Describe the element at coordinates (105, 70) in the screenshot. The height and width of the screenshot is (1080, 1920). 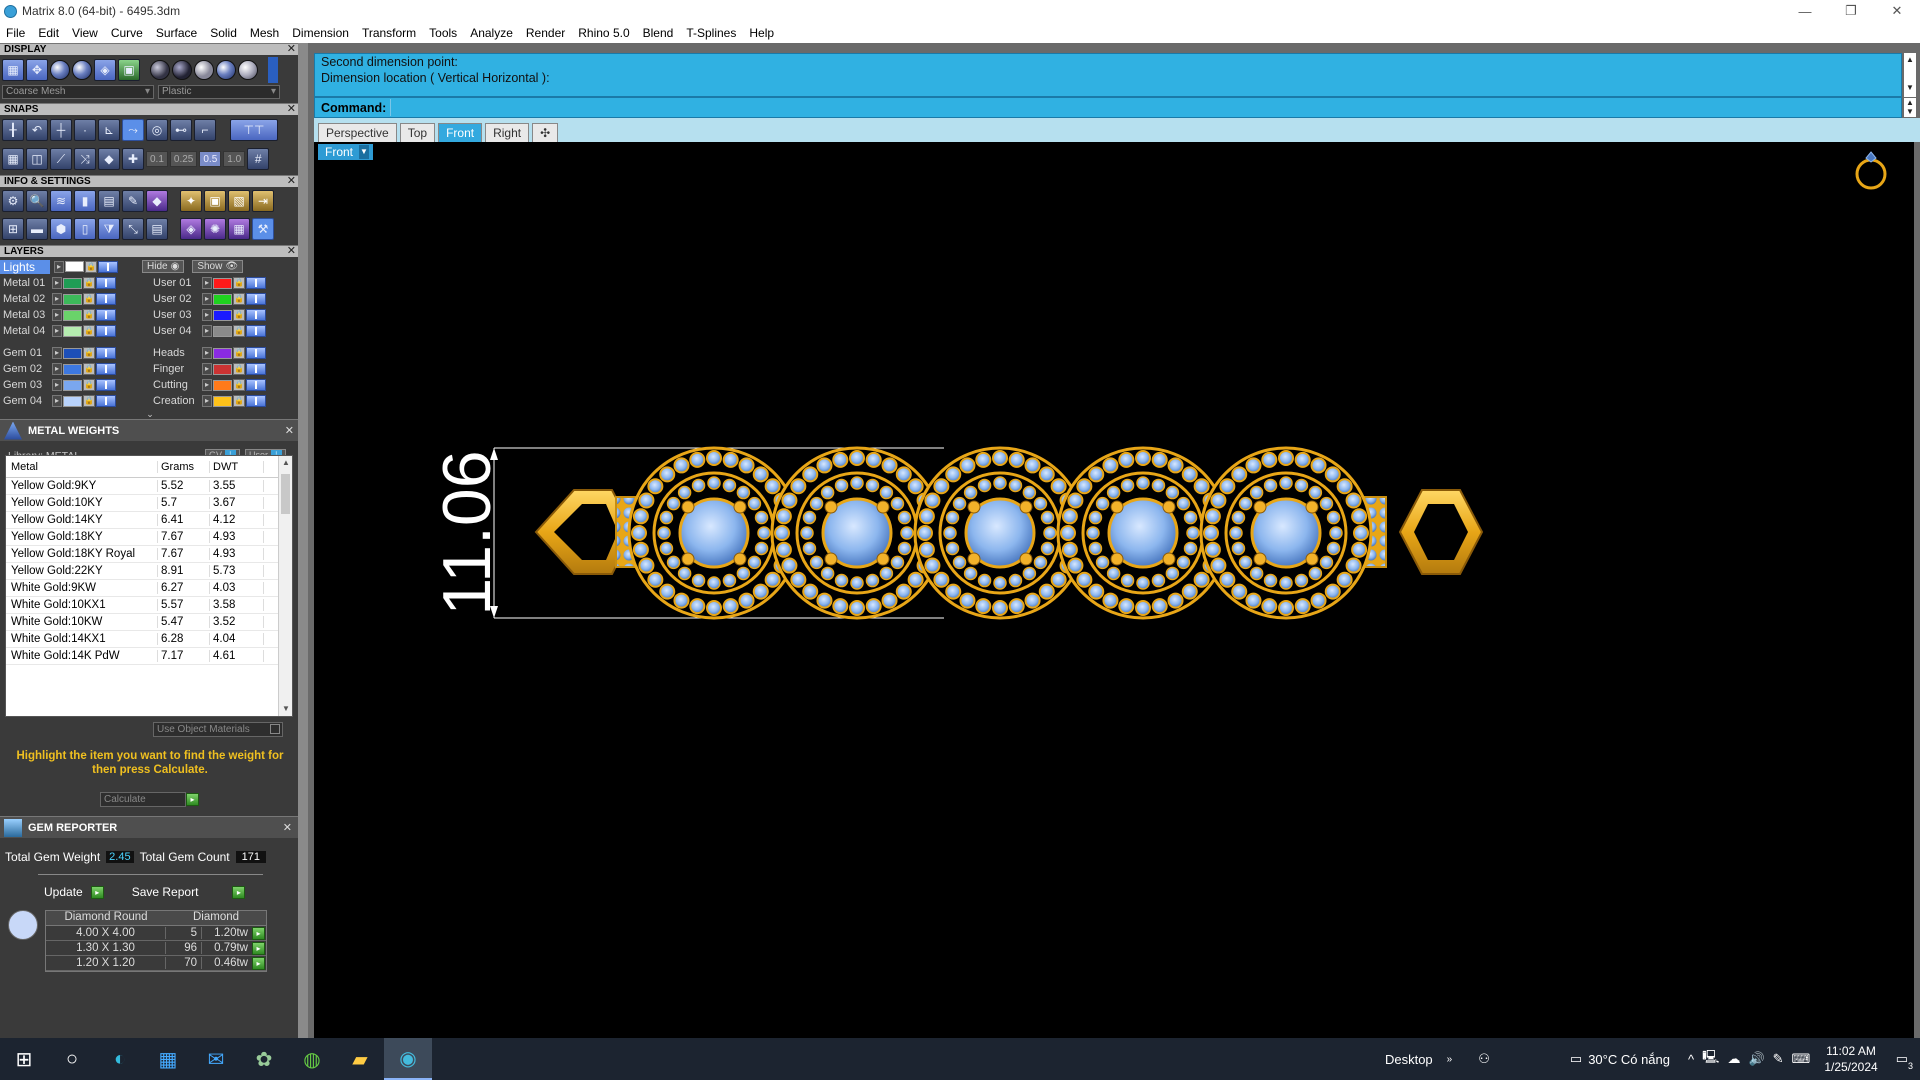
I see `camera-view-icon: ◈` at that location.